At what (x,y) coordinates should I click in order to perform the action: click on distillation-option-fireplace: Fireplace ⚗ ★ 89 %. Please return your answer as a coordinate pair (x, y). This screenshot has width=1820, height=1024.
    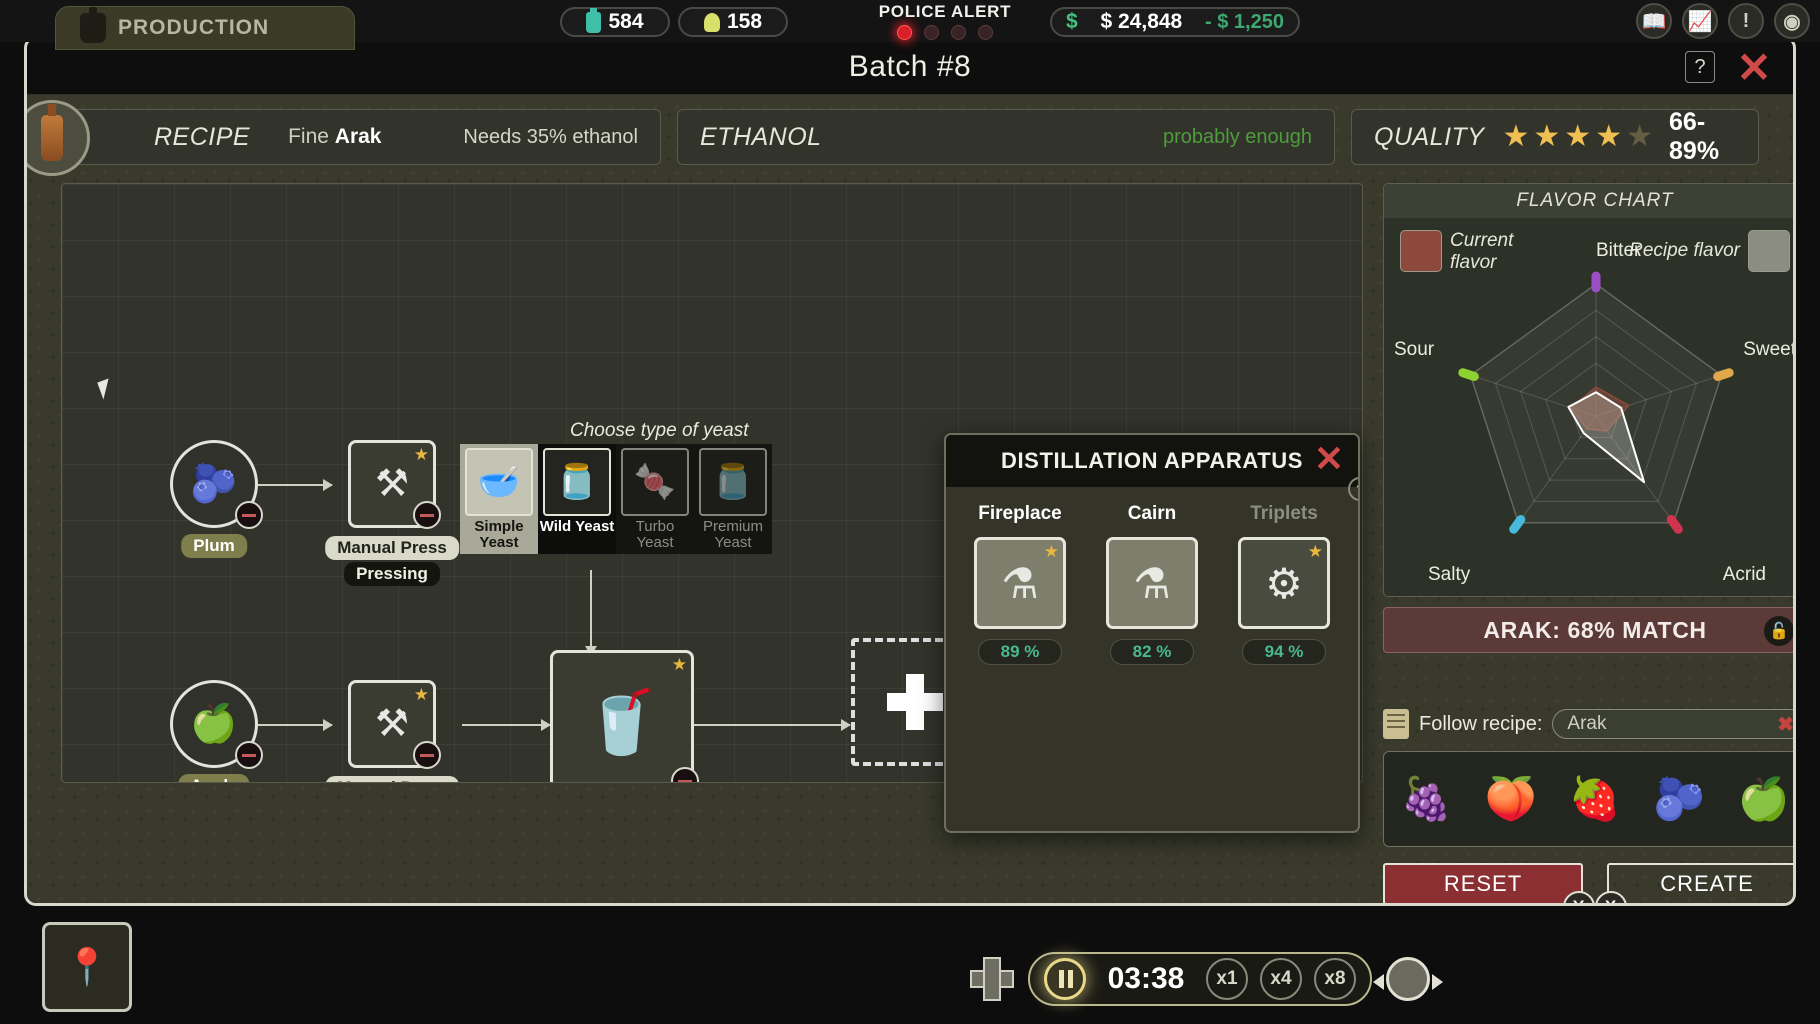
    Looking at the image, I should click on (1020, 584).